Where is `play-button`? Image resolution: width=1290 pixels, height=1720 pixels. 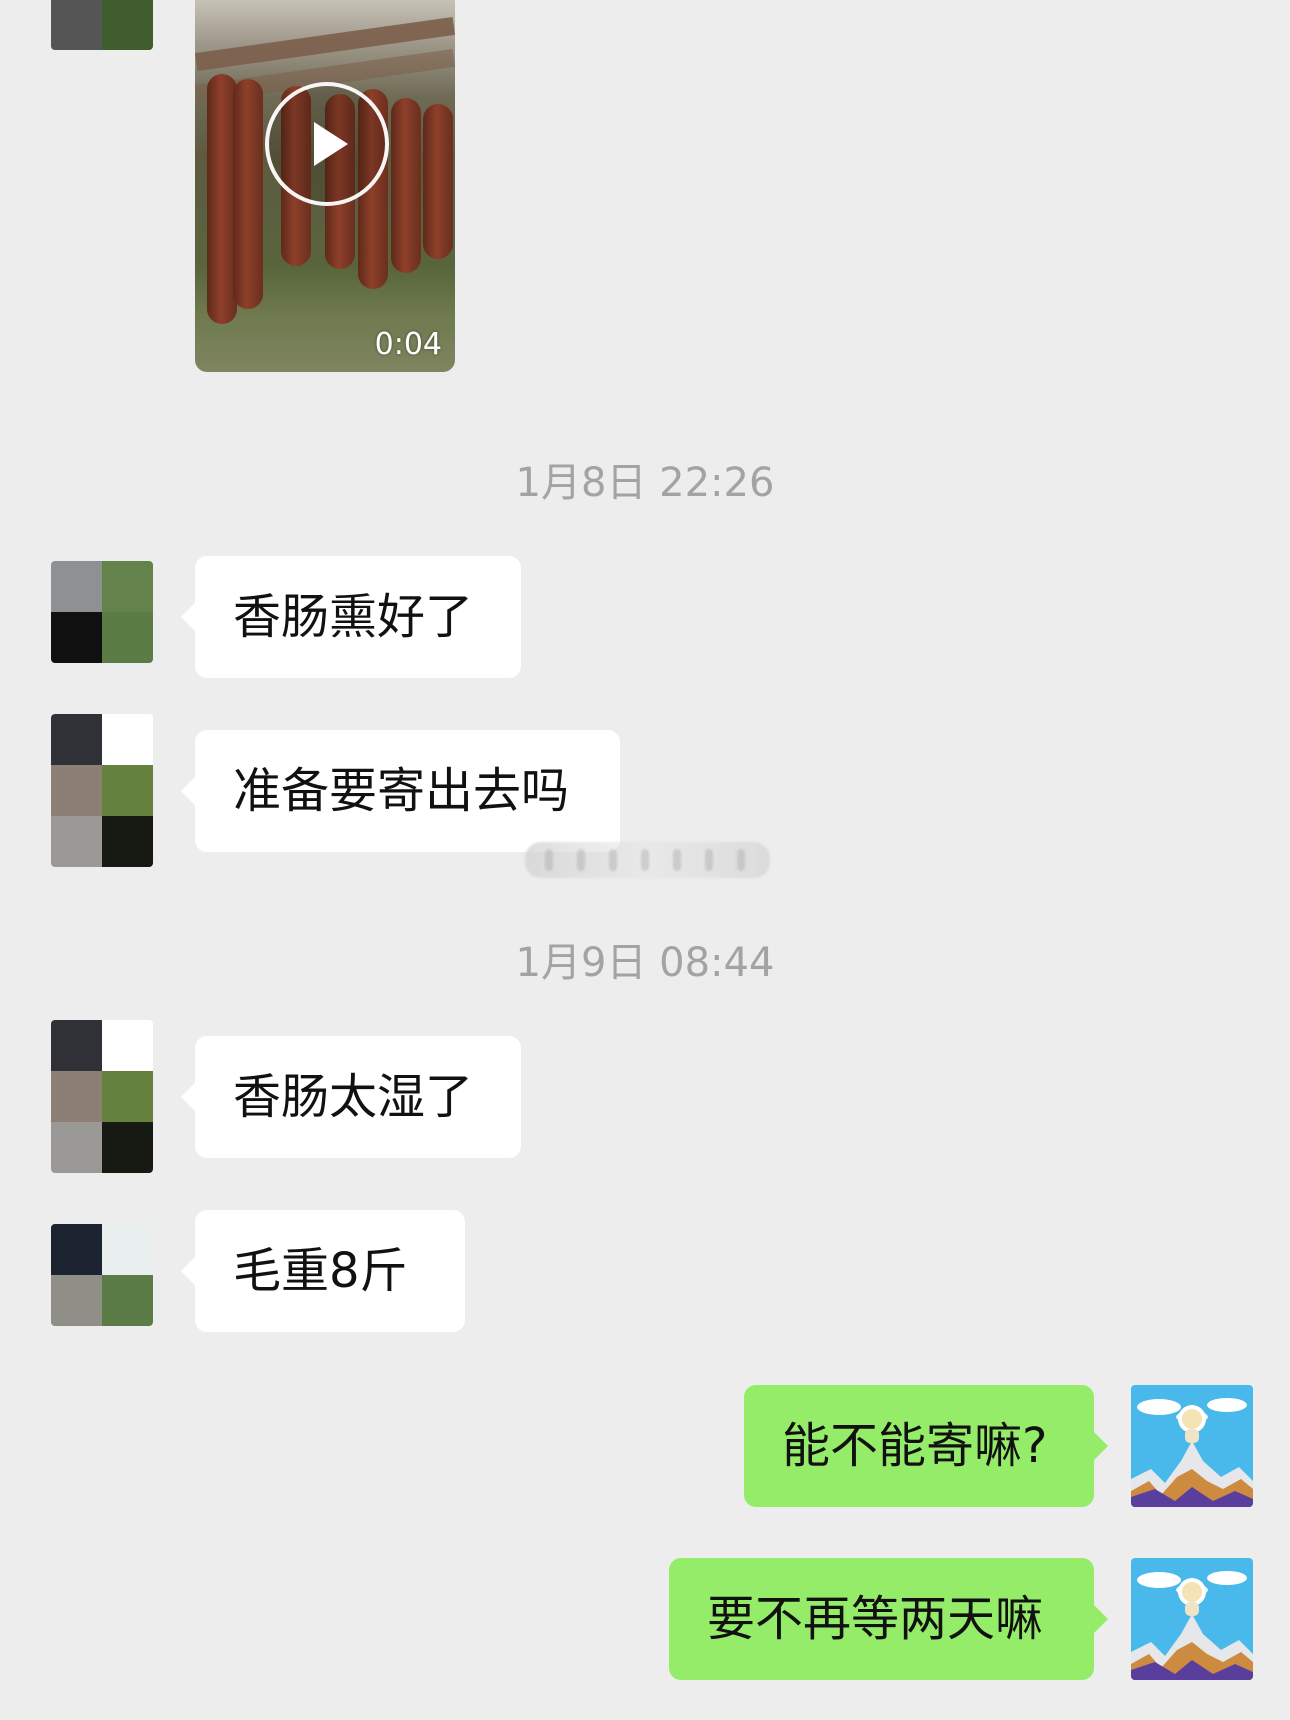
play-button is located at coordinates (327, 144).